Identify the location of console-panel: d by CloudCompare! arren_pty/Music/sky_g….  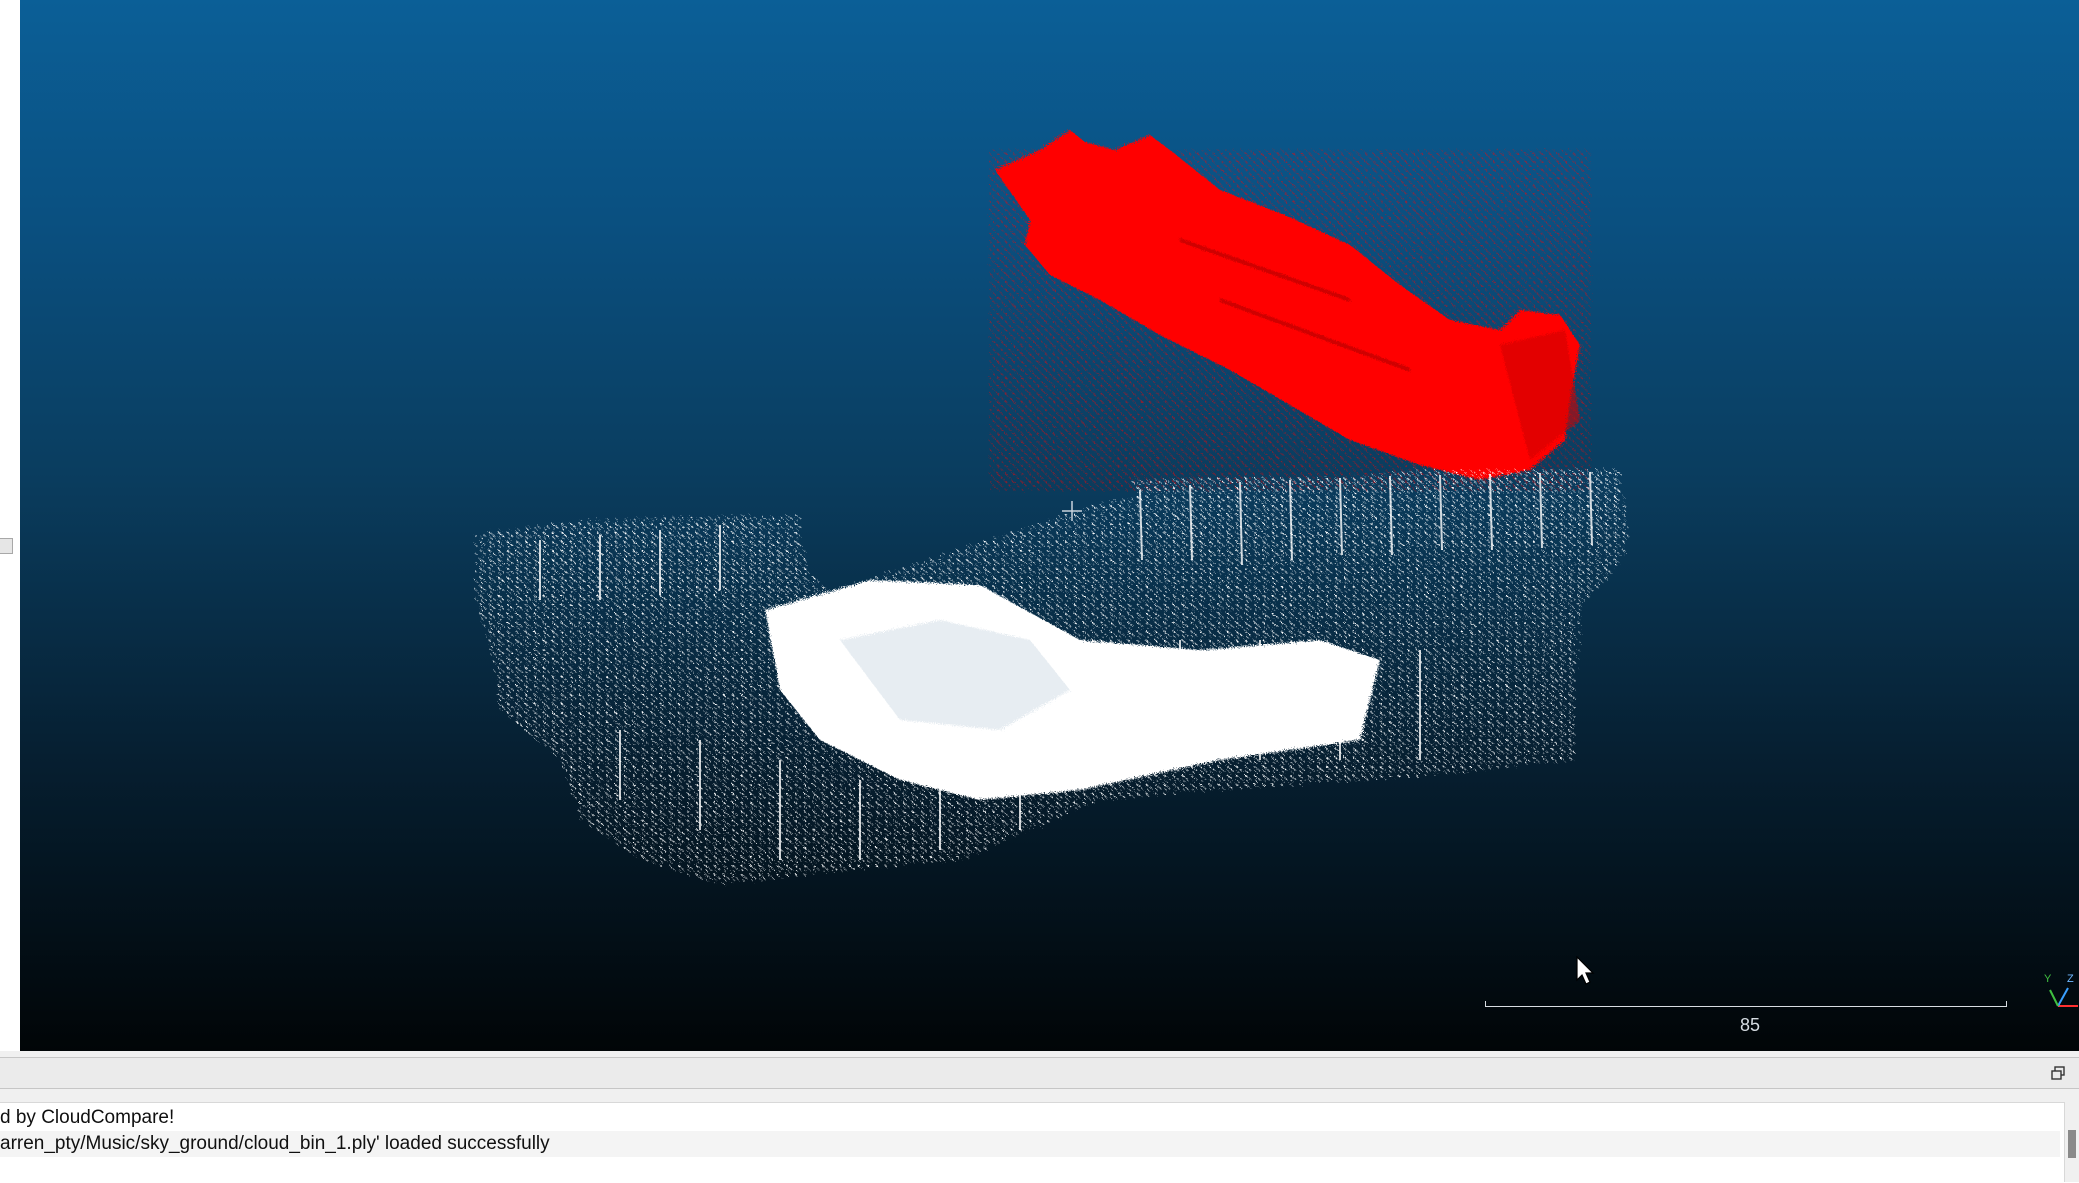
(1039, 1142).